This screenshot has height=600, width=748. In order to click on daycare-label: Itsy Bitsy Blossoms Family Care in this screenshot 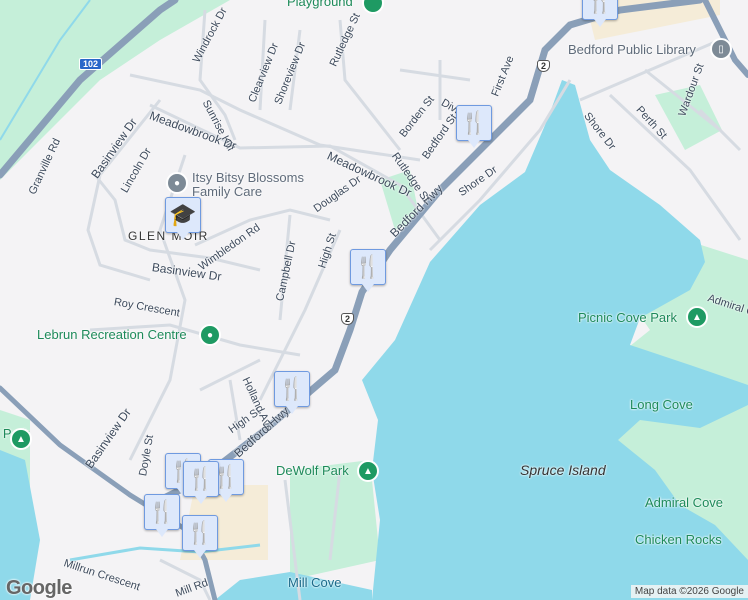, I will do `click(248, 184)`.